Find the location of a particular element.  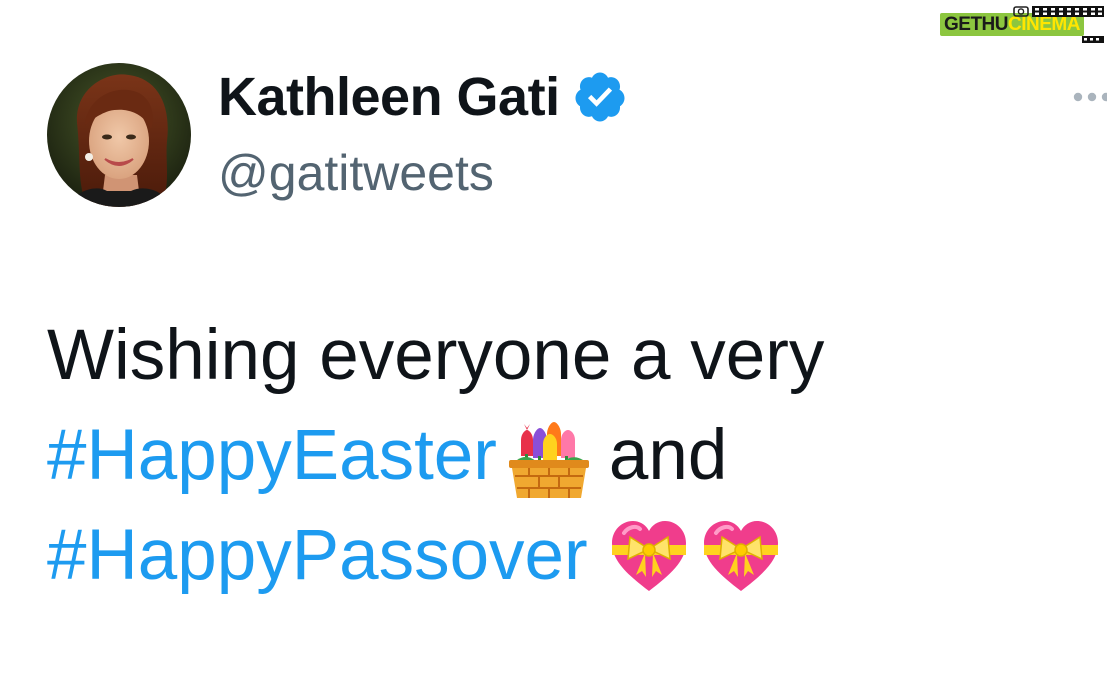

author-handle: @gatitweets is located at coordinates (356, 173).